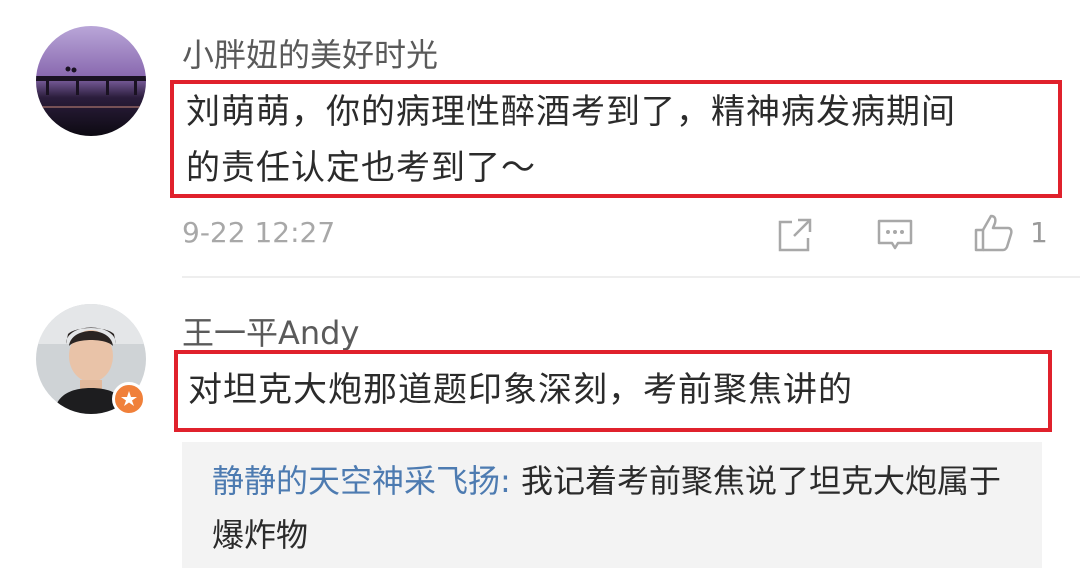 This screenshot has width=1080, height=568. I want to click on comment-timestamp: 9-22 12:27, so click(259, 232).